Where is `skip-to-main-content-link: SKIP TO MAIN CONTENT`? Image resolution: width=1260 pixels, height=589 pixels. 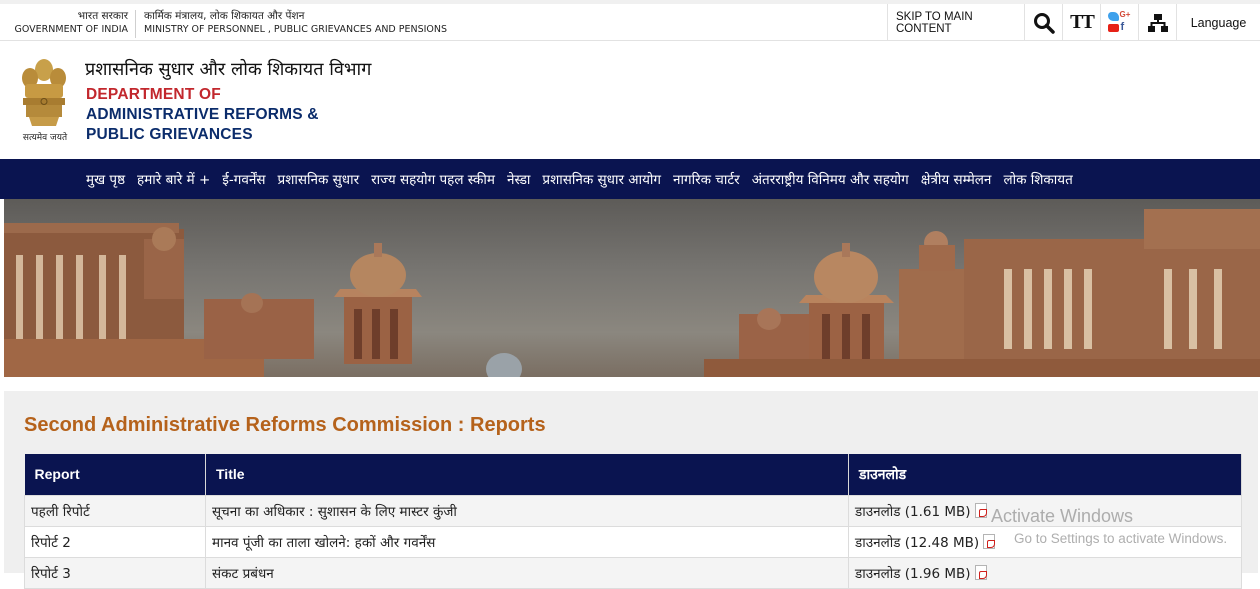 skip-to-main-content-link: SKIP TO MAIN CONTENT is located at coordinates (955, 22).